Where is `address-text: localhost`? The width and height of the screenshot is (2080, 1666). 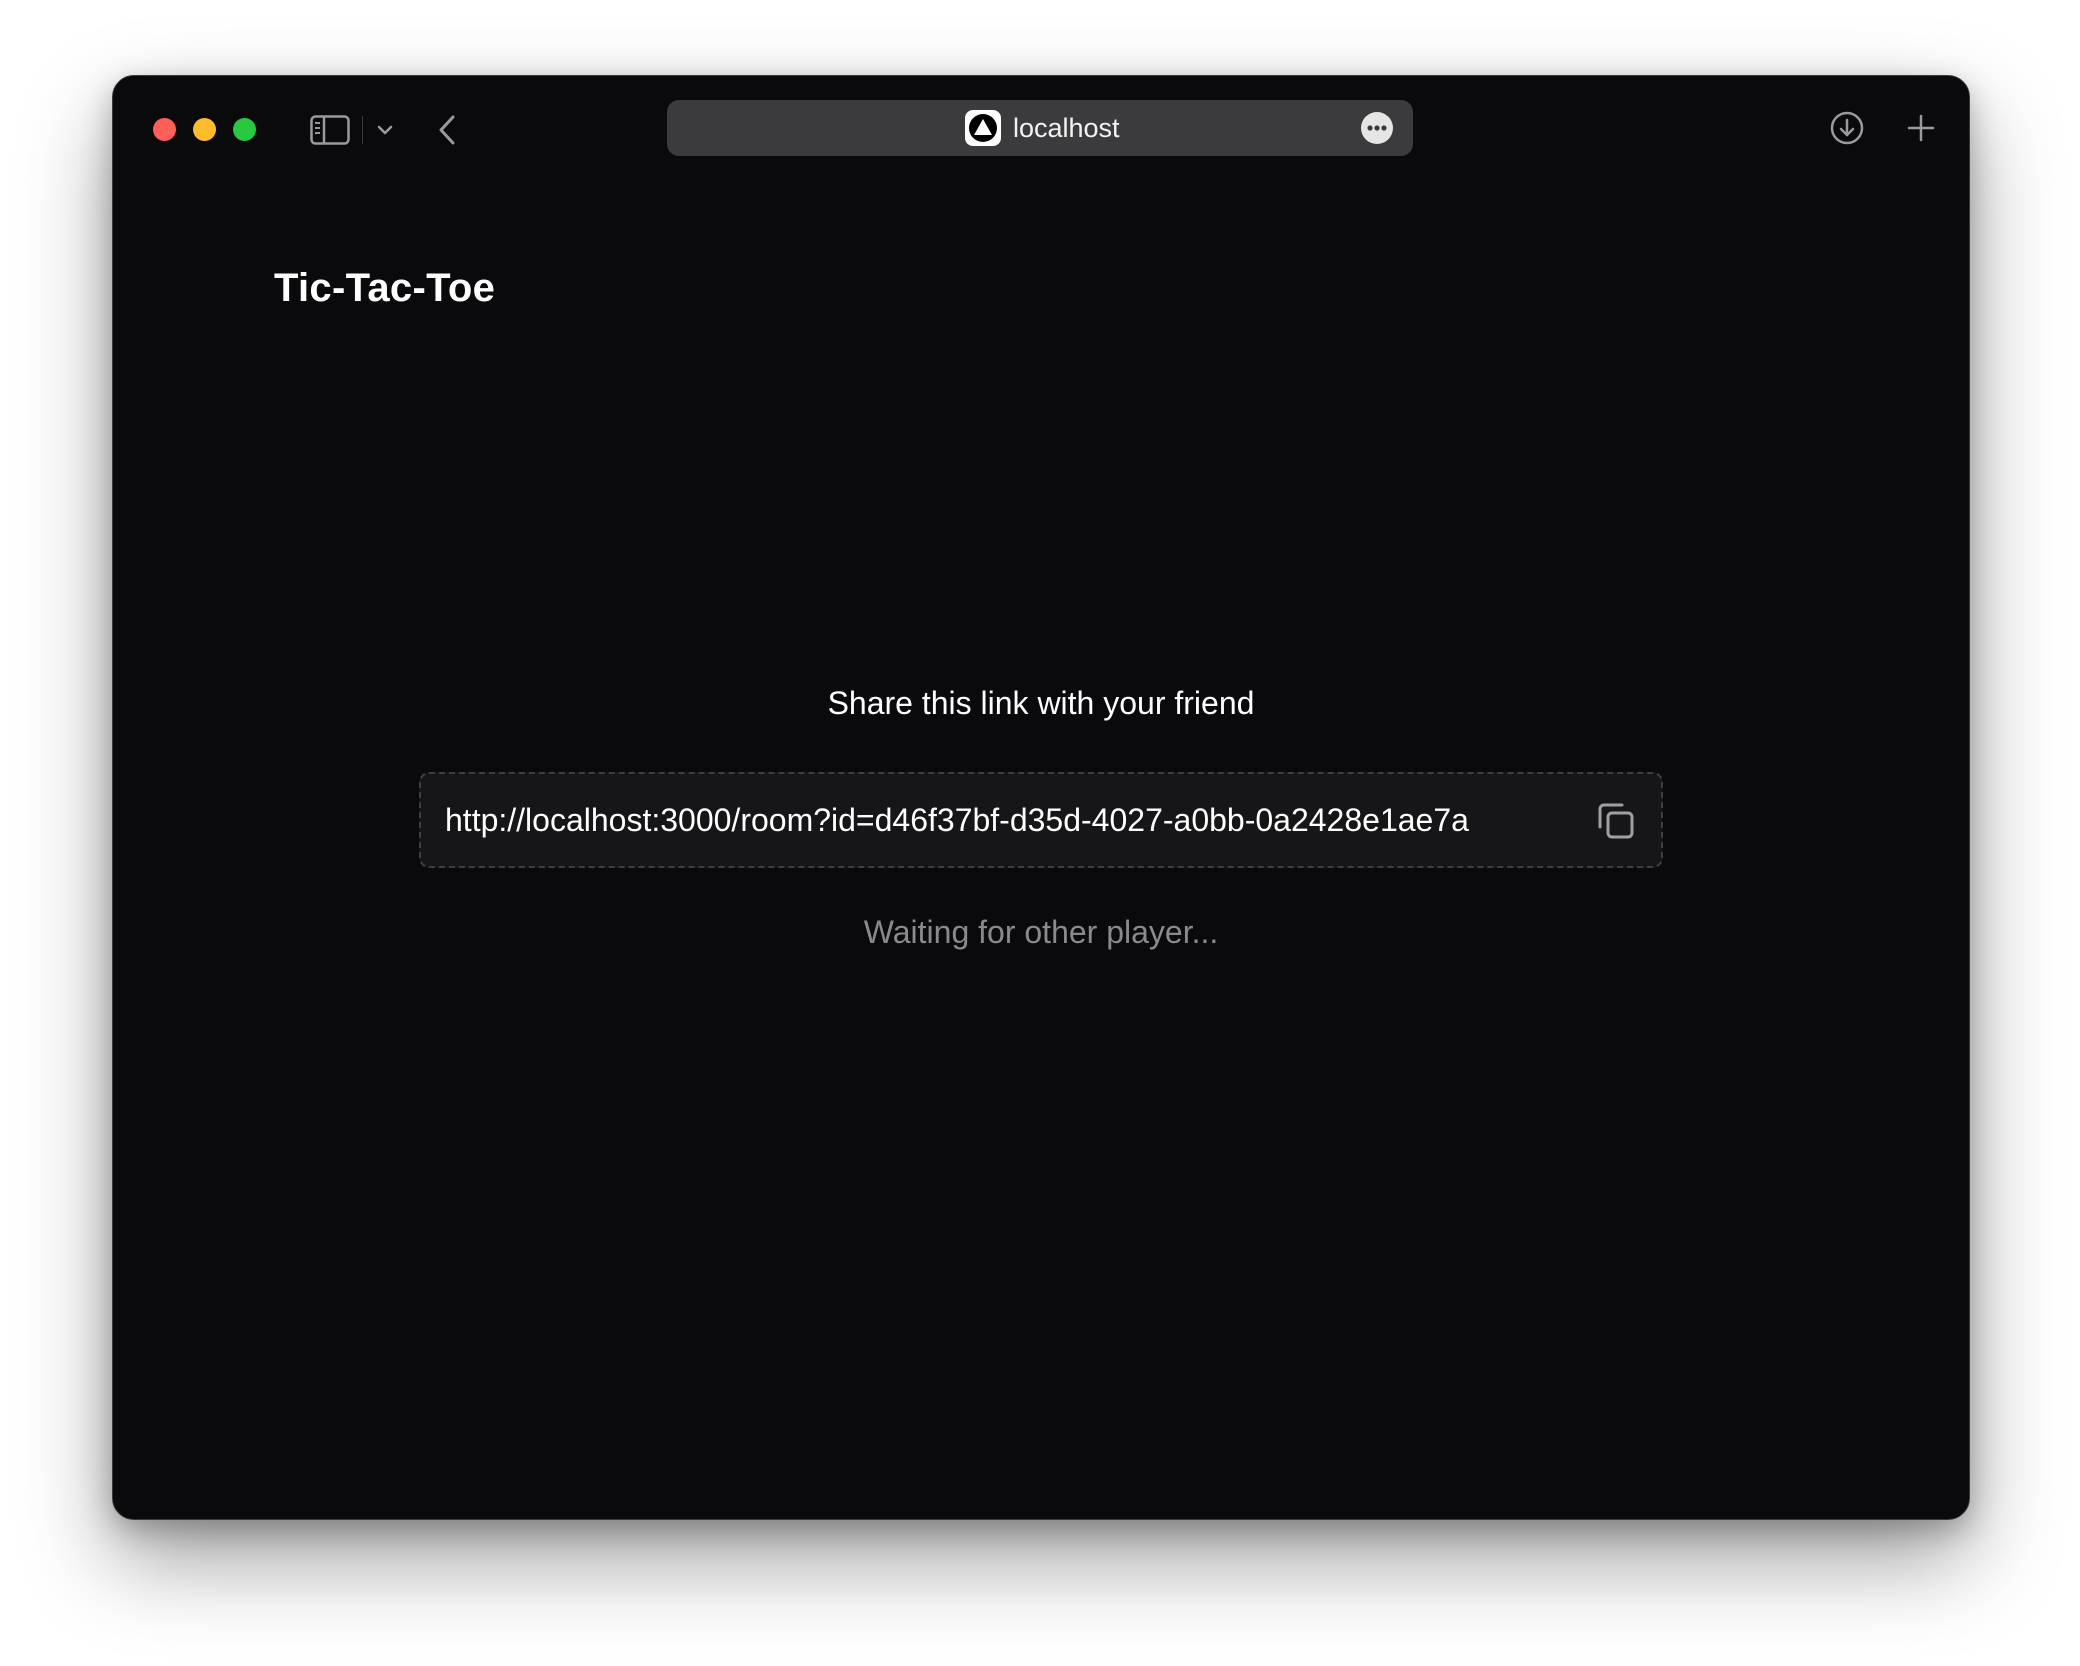 address-text: localhost is located at coordinates (1066, 128).